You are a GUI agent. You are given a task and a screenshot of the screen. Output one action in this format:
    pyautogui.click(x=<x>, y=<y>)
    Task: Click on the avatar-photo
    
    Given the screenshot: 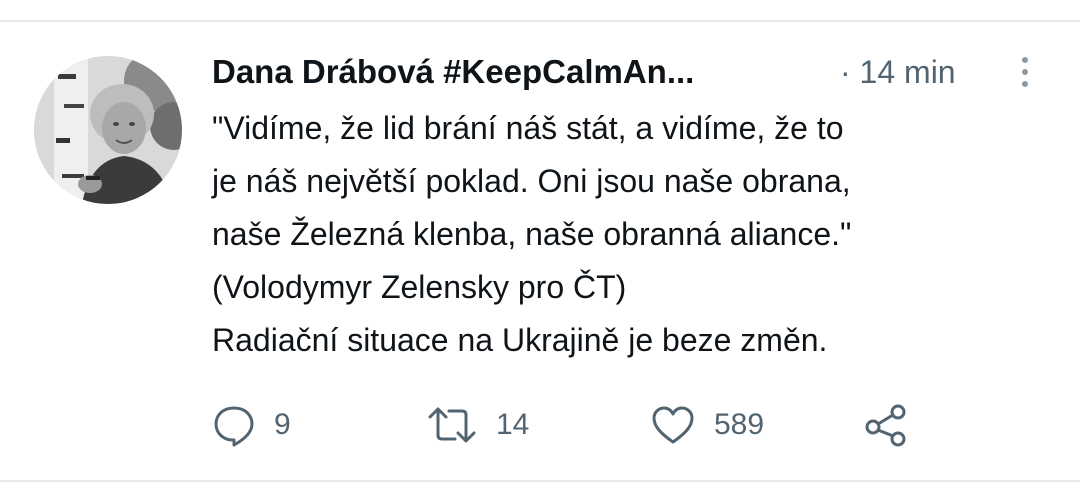 What is the action you would take?
    pyautogui.click(x=108, y=130)
    